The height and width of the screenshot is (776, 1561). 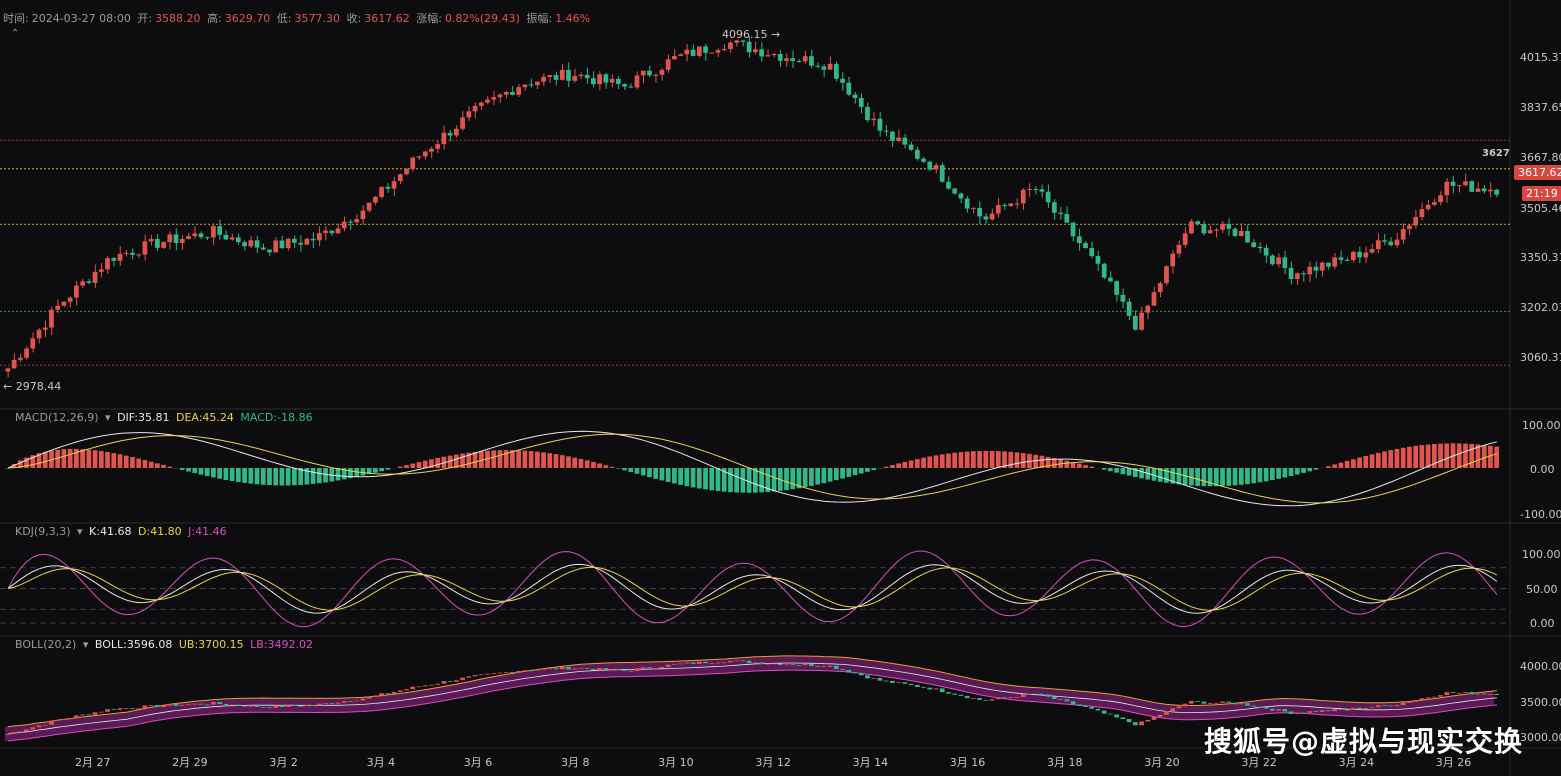 I want to click on boll-mid: BOLL:3596.08, so click(x=133, y=644).